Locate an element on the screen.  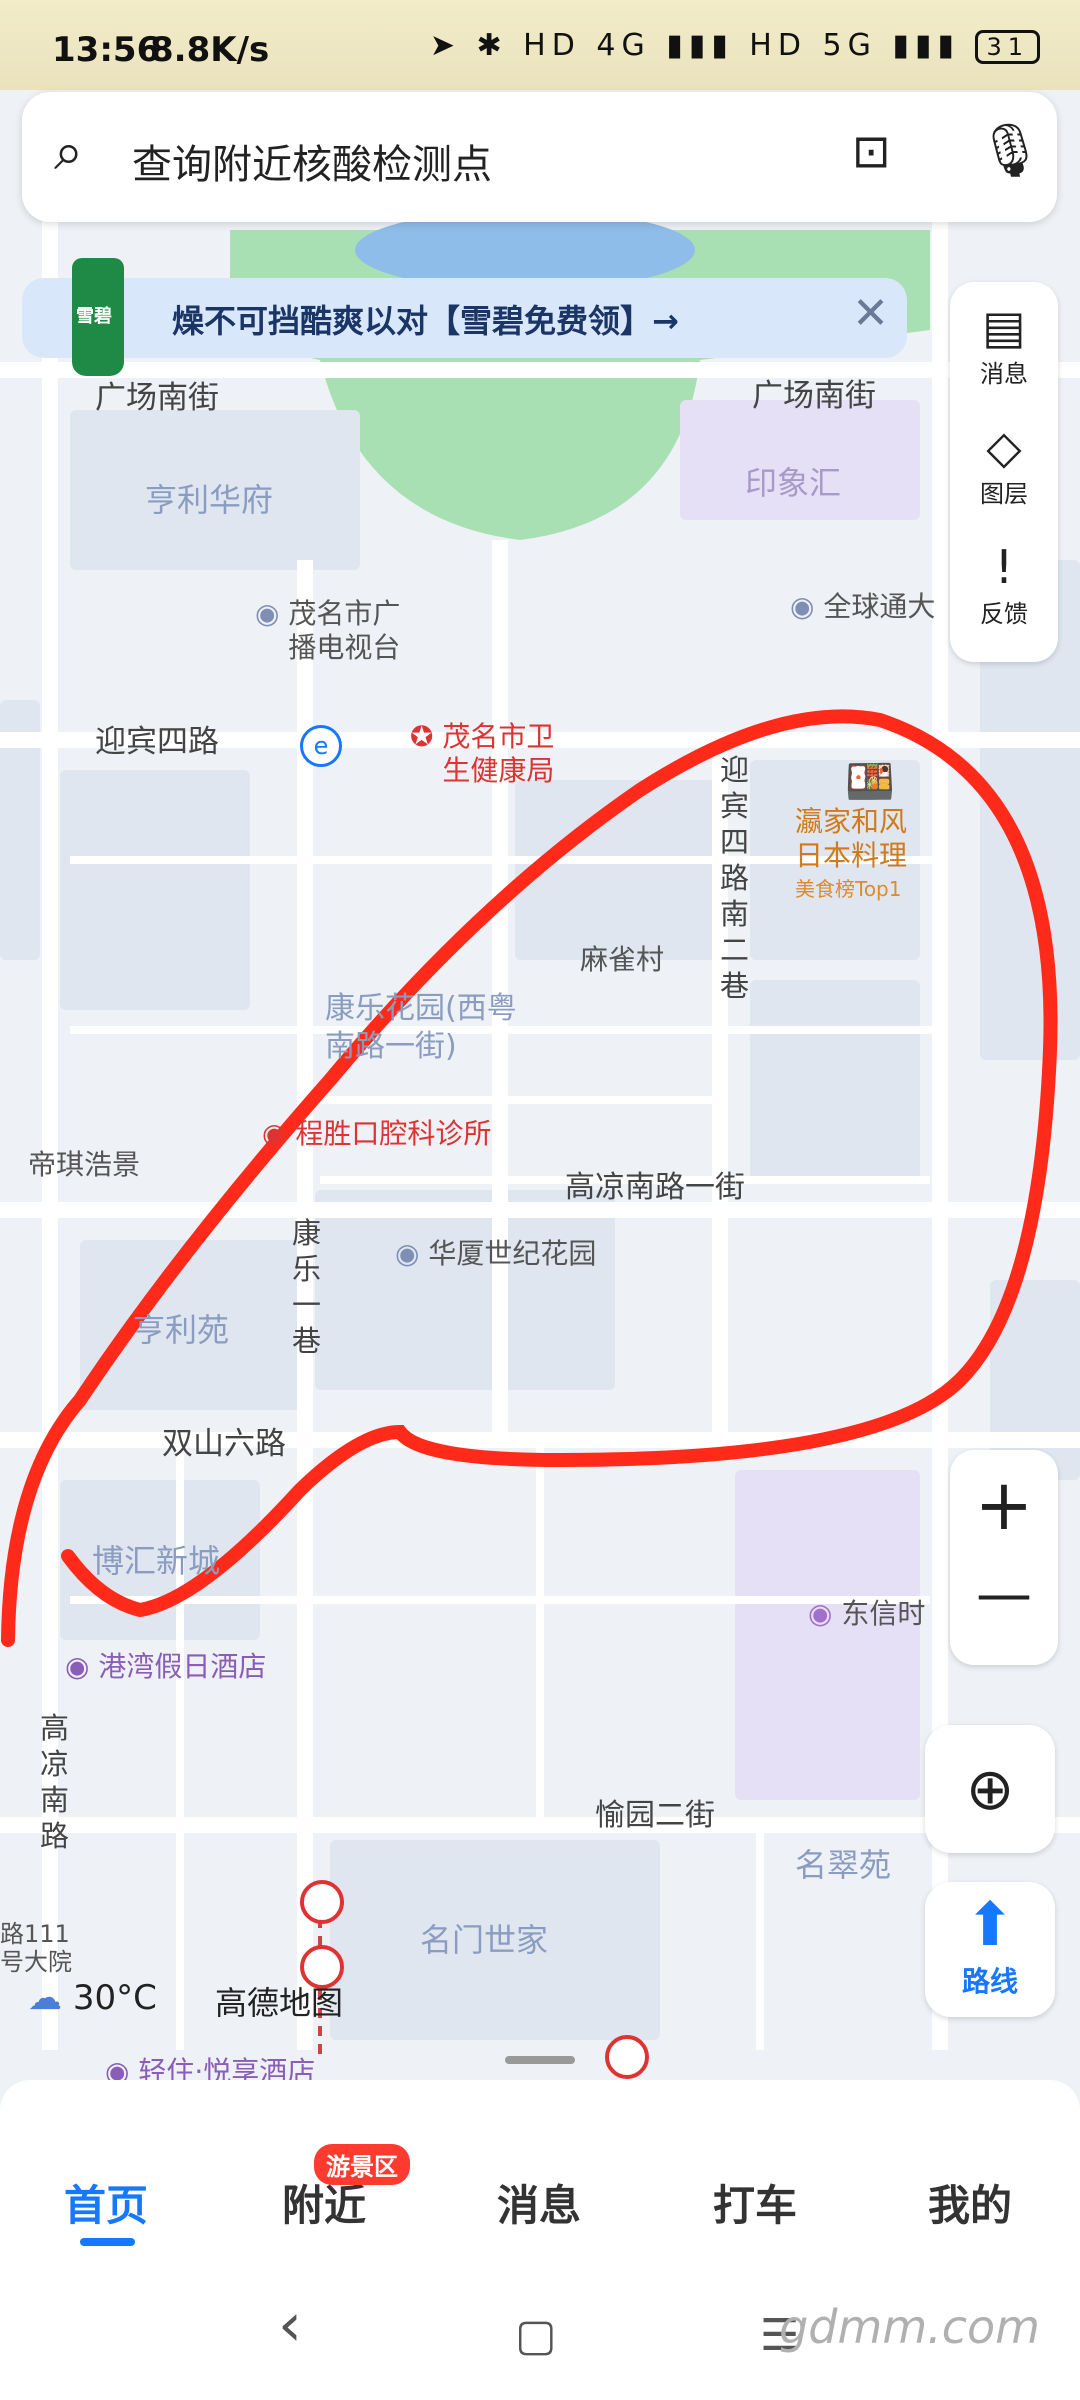
status-time: 13:56 is located at coordinates (106, 50).